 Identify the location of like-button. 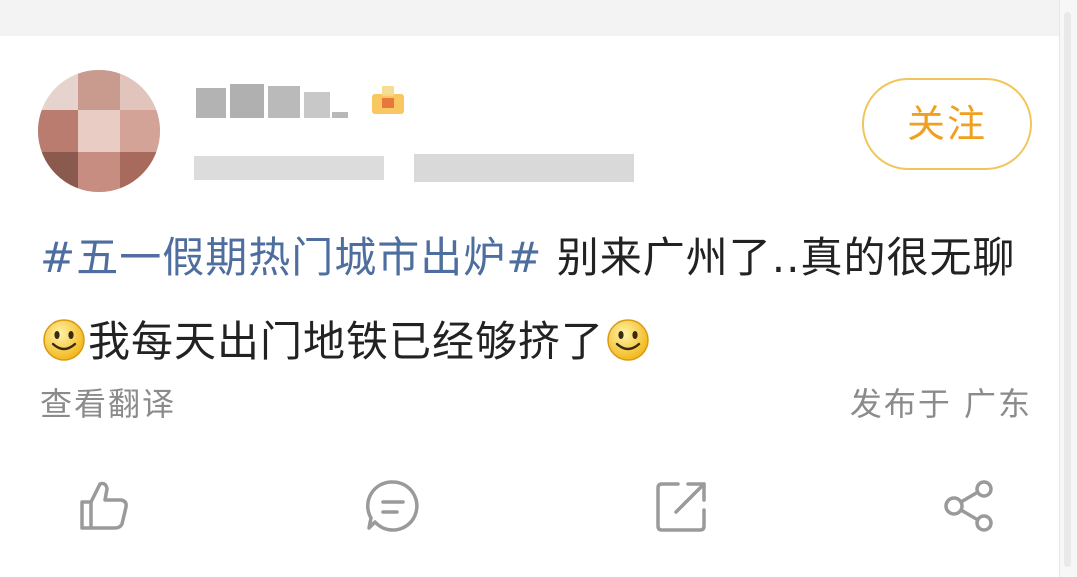
(104, 506).